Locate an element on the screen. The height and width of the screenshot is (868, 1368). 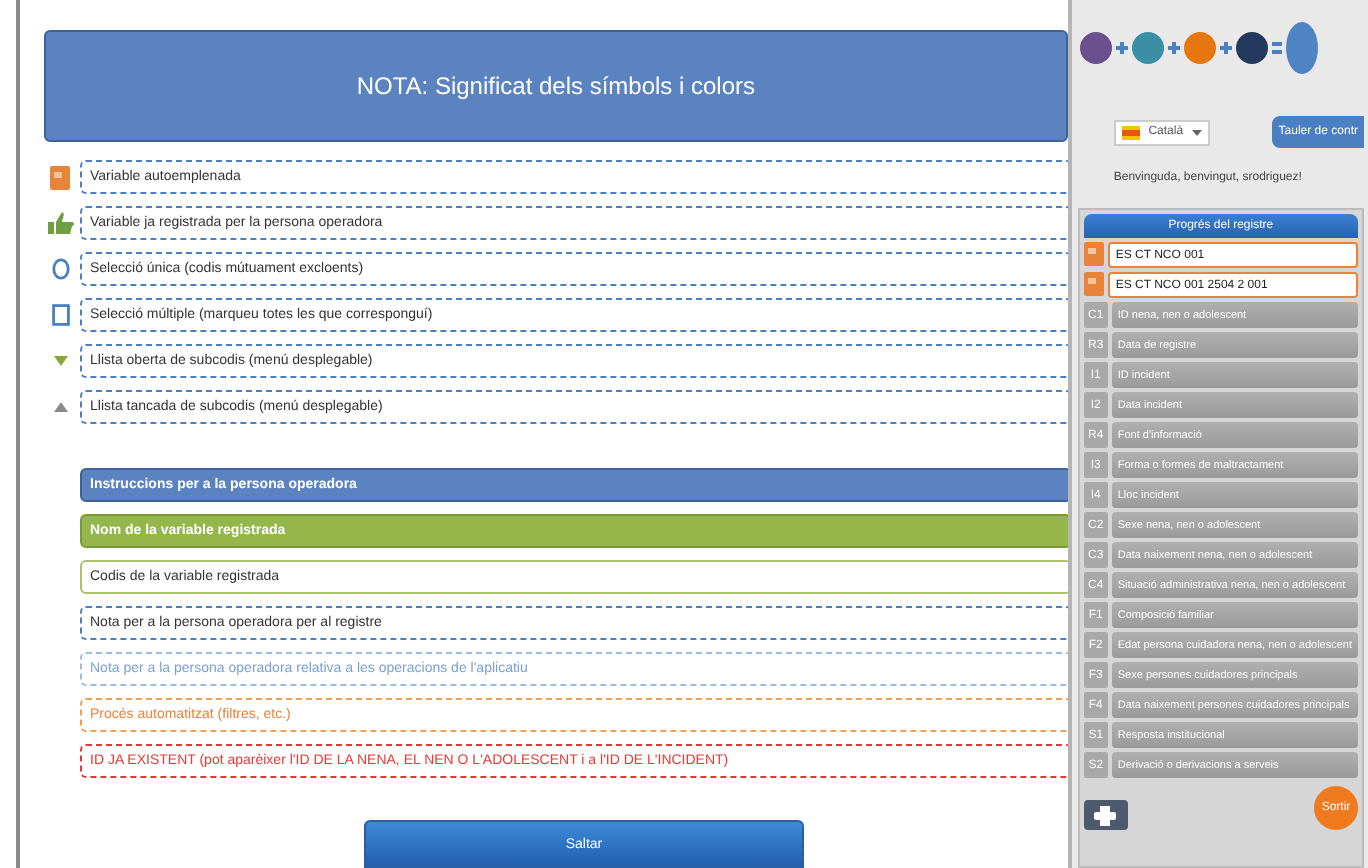
triangle-down-icon is located at coordinates (60, 361).